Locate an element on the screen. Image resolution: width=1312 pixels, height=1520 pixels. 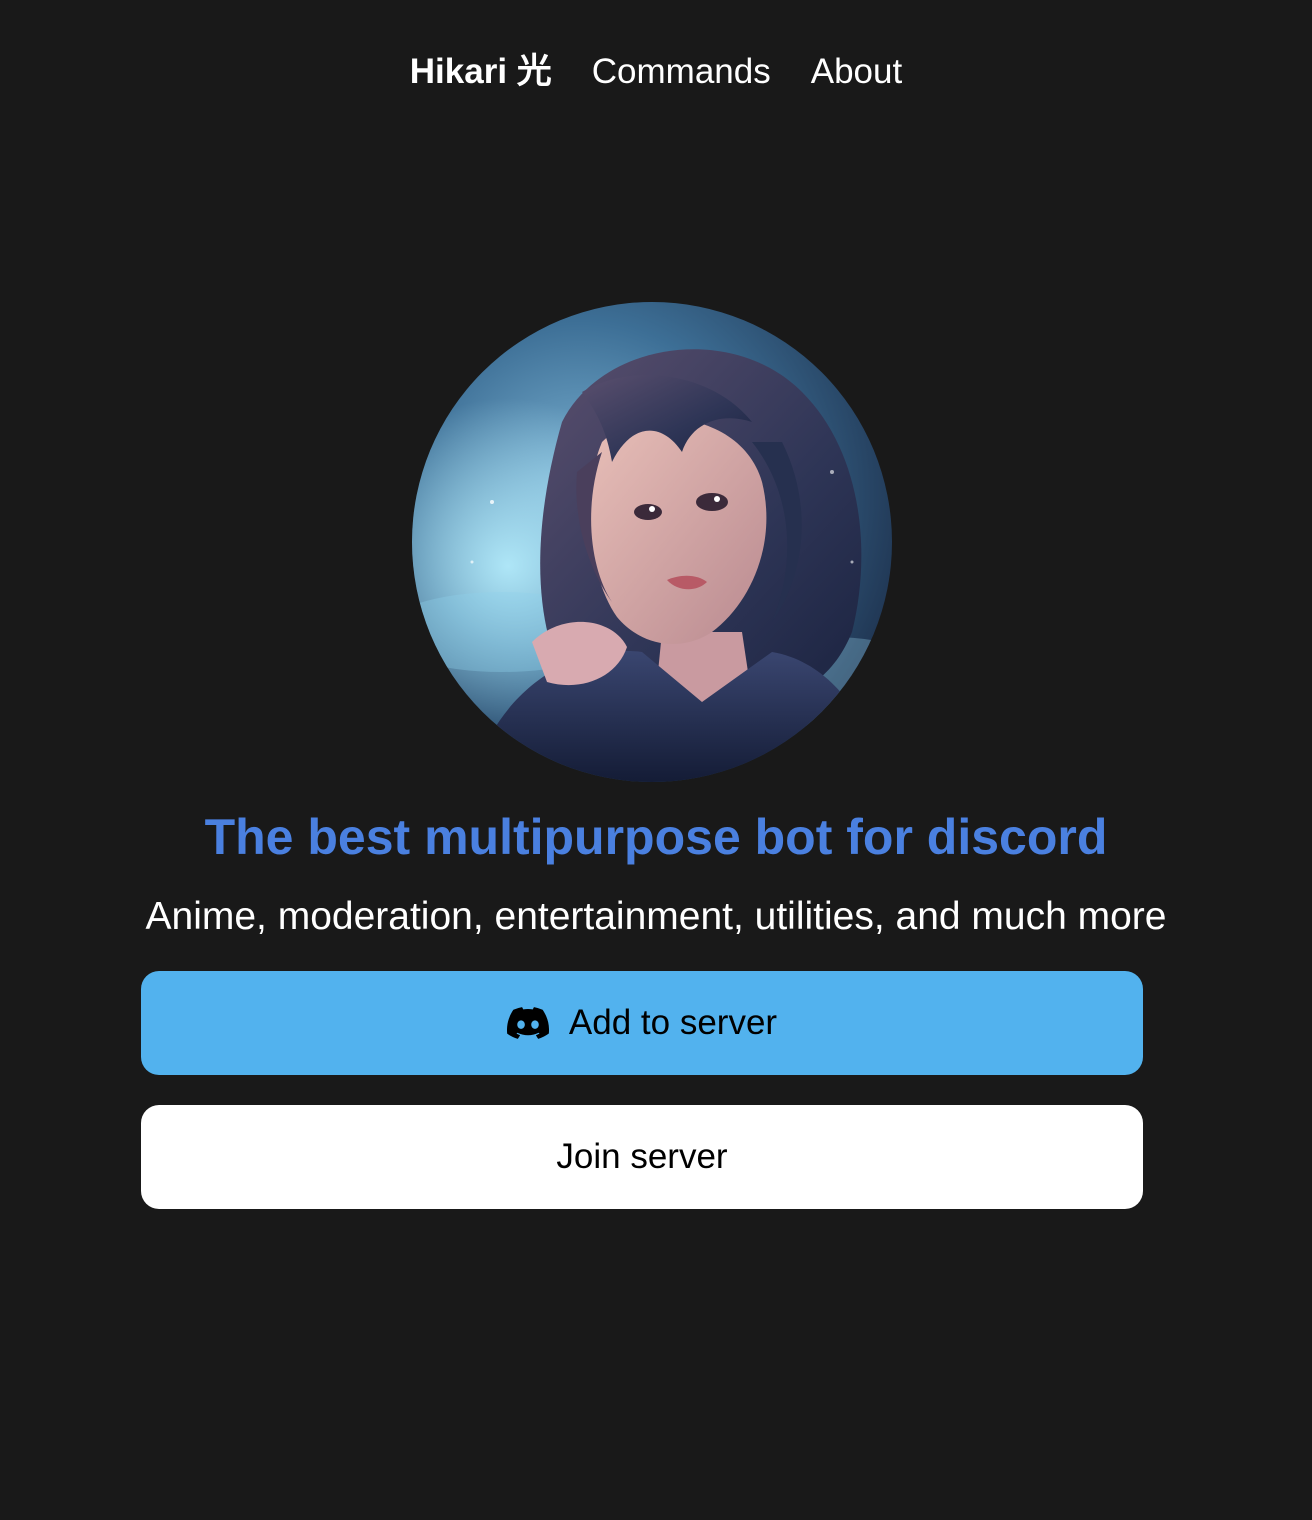
nav-link-about: About is located at coordinates (856, 72).